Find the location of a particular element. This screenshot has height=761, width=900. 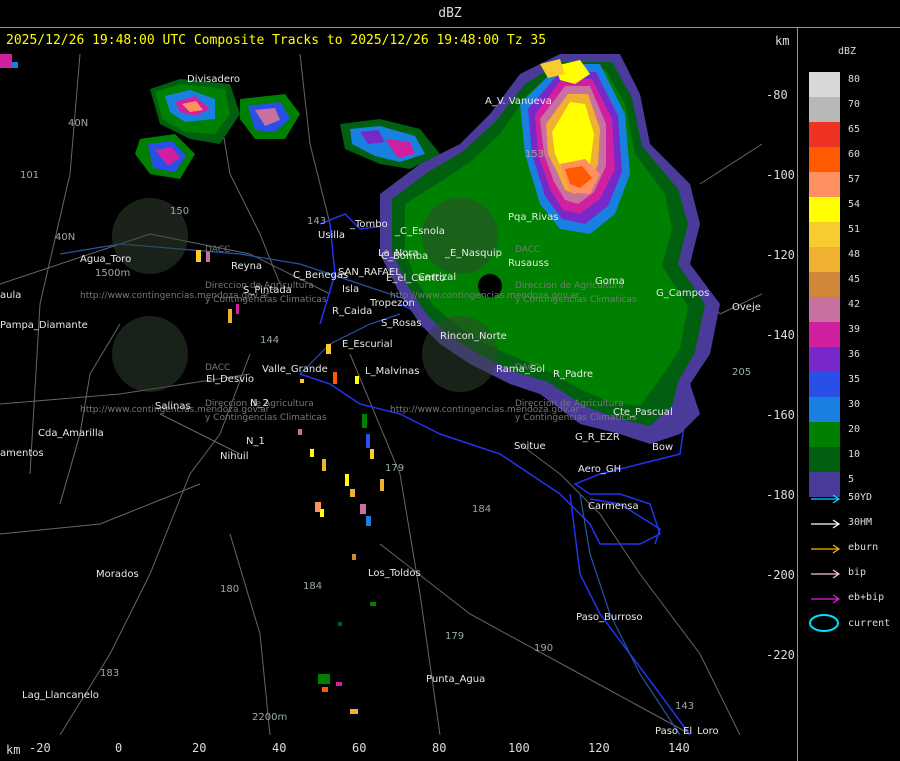

km-unit-label: km is located at coordinates (782, 41).